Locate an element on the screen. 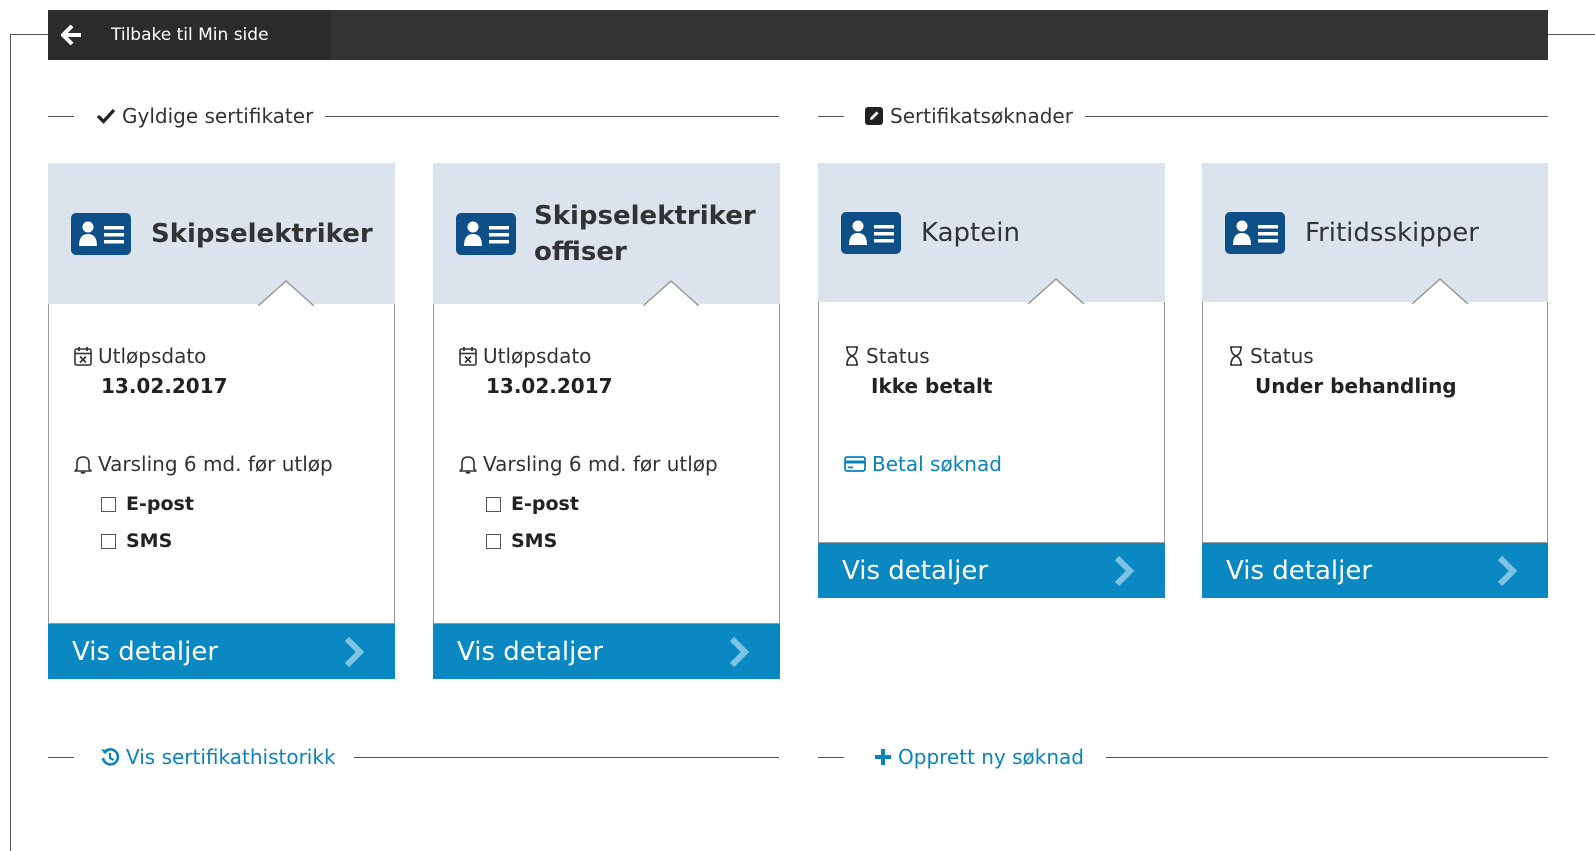 The height and width of the screenshot is (851, 1595). card-header: Fritidsskipper is located at coordinates (1375, 232).